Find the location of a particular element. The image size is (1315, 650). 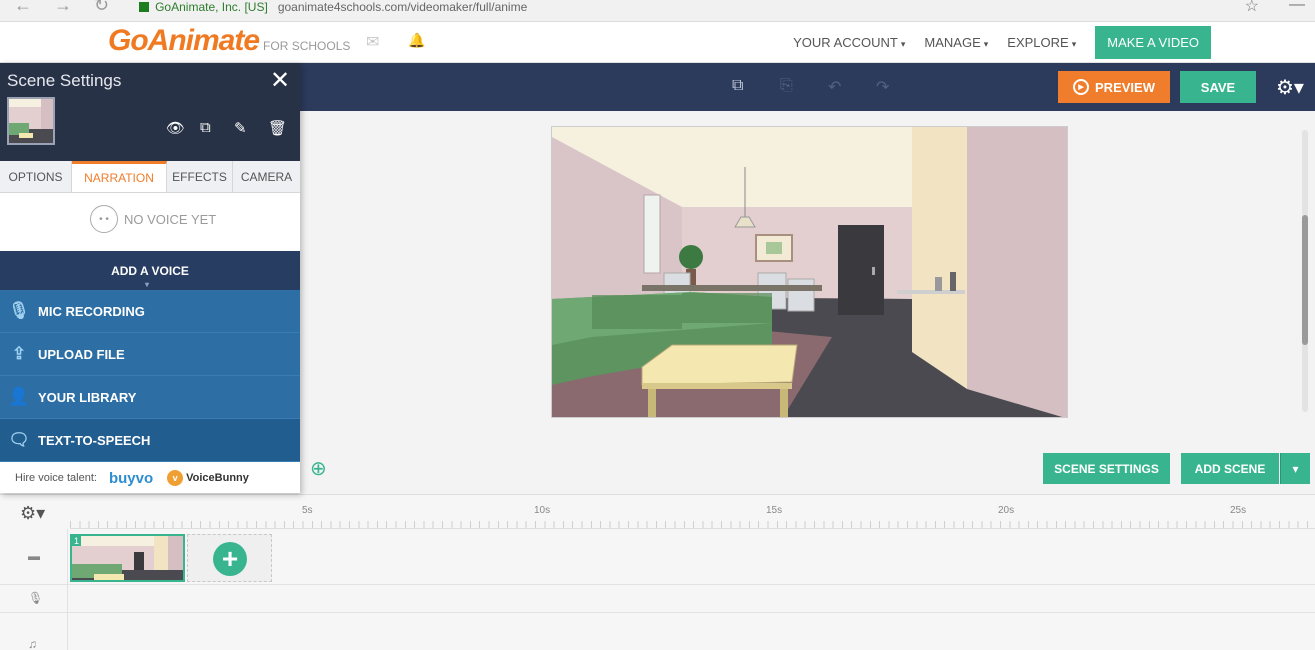

music-track: ♫ is located at coordinates (657, 631).